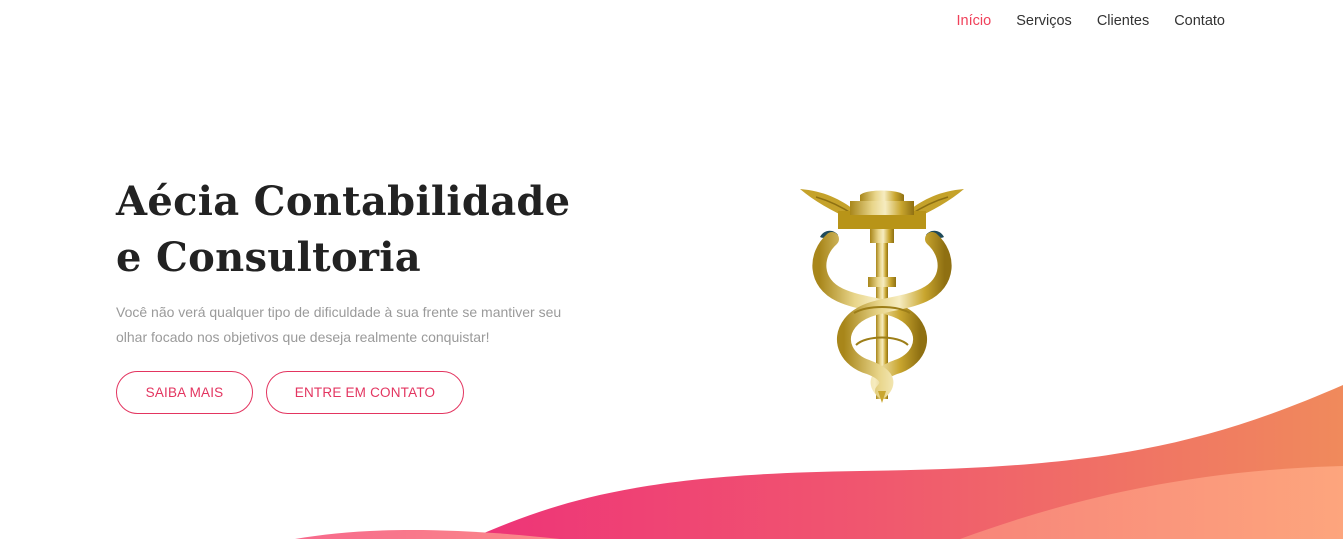  I want to click on hero-title-line-2: e Consultoria, so click(269, 257).